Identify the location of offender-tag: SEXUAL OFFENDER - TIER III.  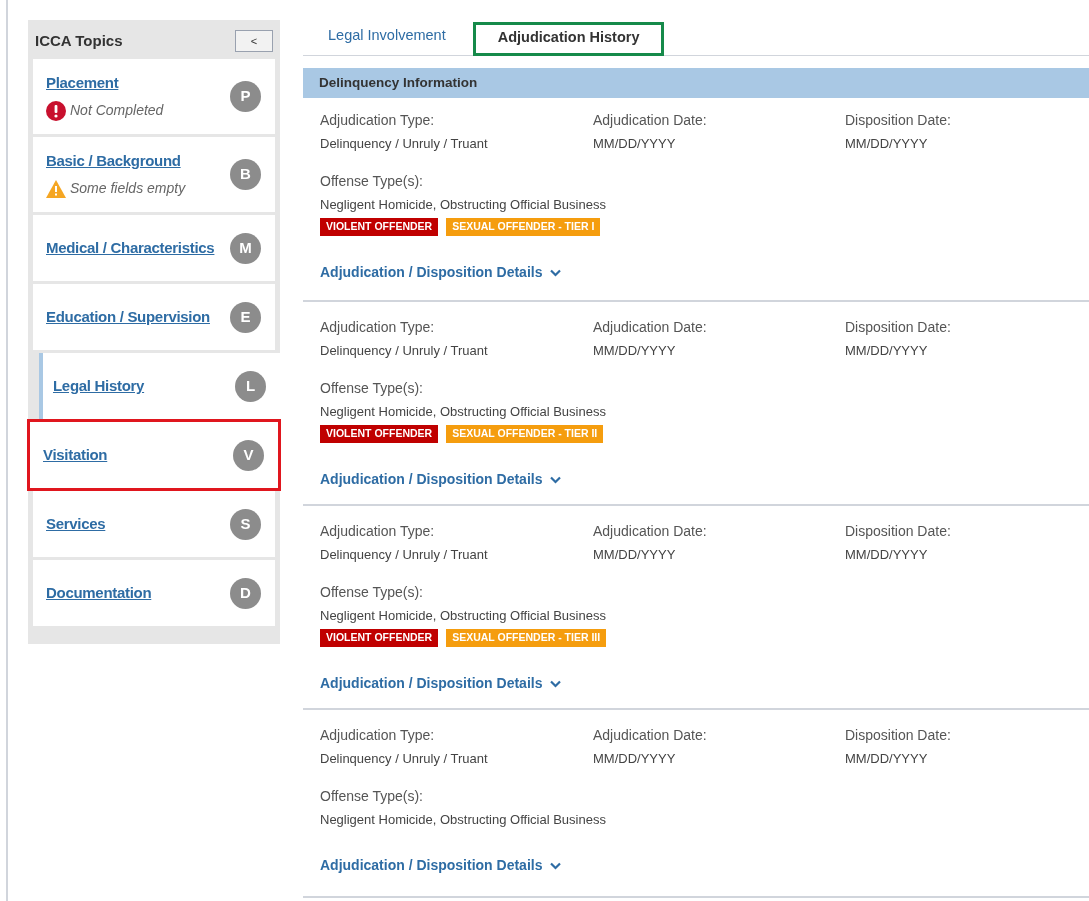
(526, 638).